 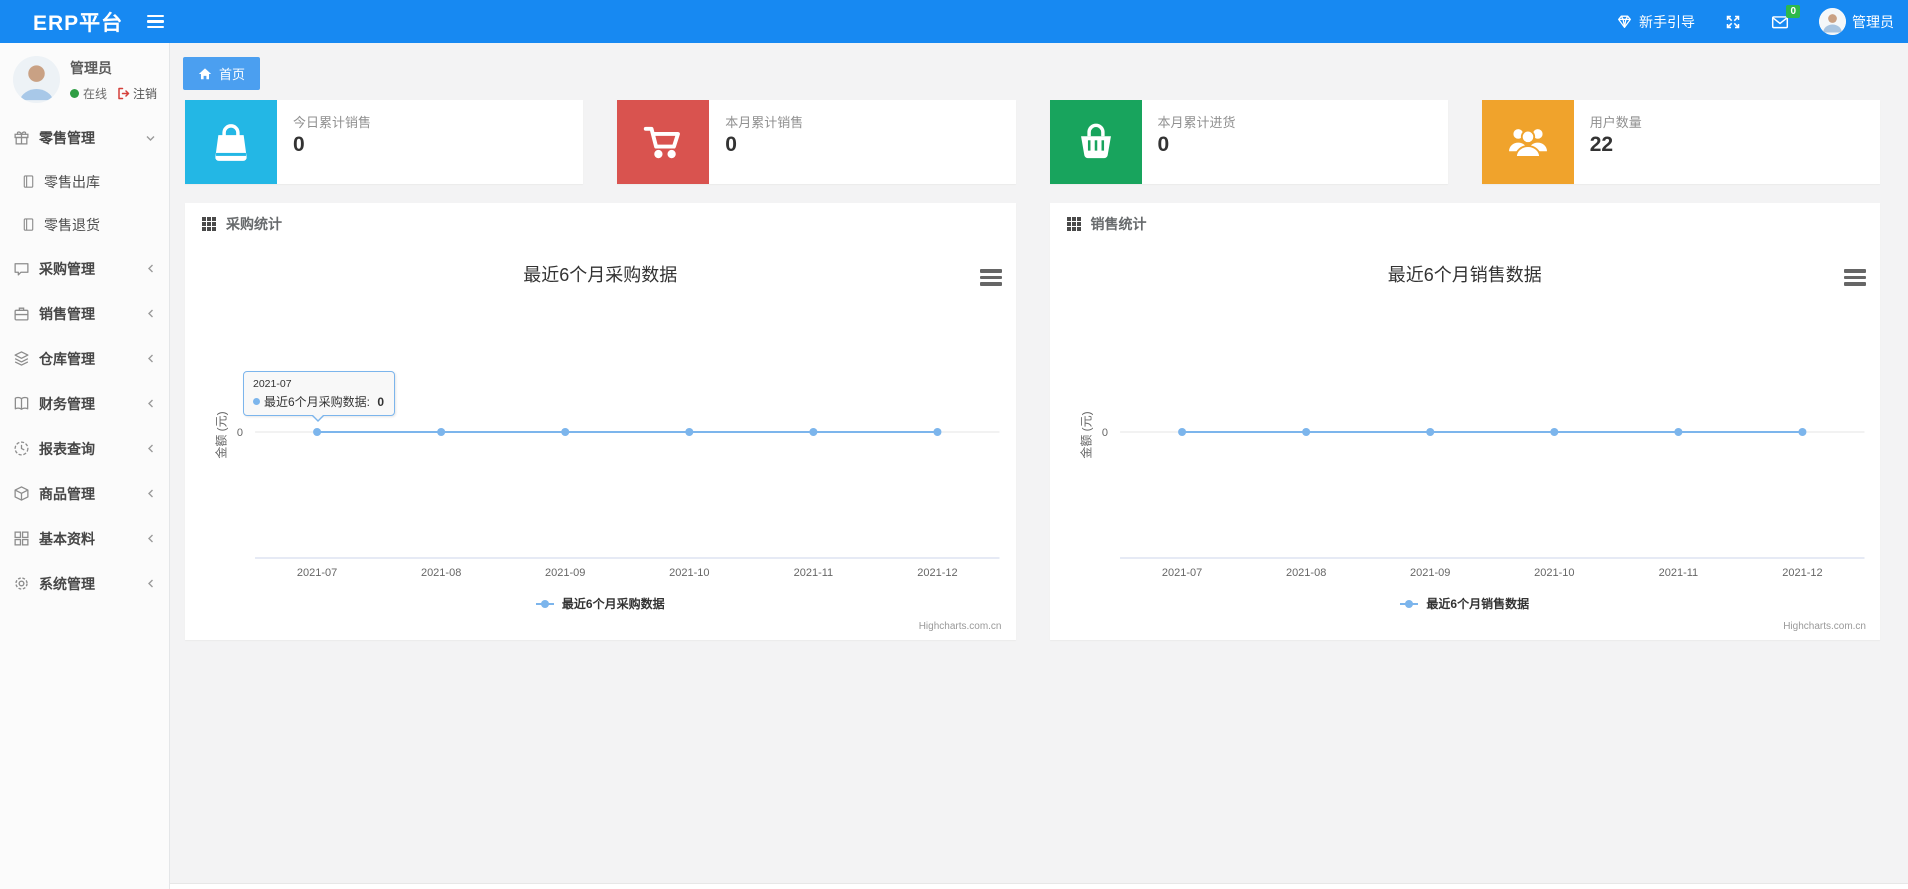 I want to click on svg-text: 2021-11, so click(x=1678, y=573).